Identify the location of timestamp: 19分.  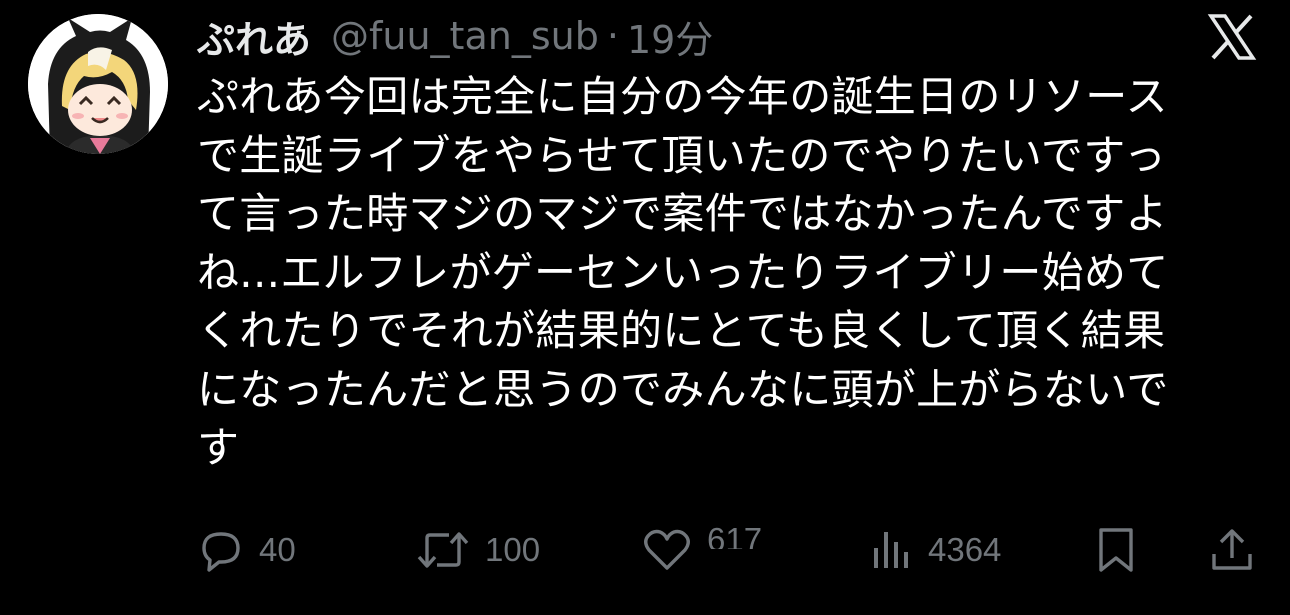
(670, 36).